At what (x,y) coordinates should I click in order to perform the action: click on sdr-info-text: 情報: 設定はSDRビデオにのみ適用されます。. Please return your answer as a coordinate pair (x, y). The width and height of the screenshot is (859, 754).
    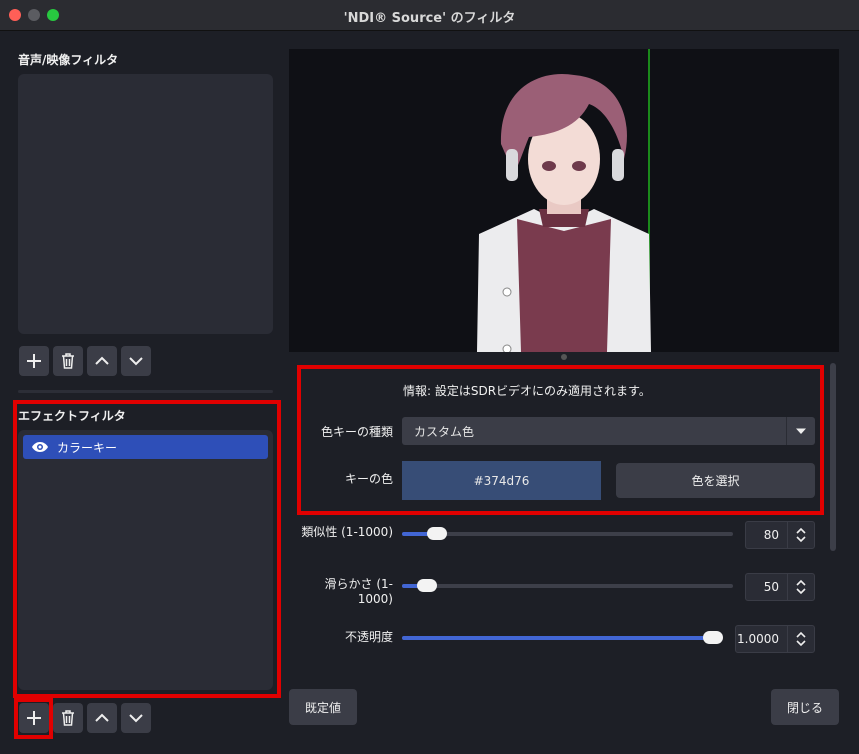
    Looking at the image, I should click on (527, 391).